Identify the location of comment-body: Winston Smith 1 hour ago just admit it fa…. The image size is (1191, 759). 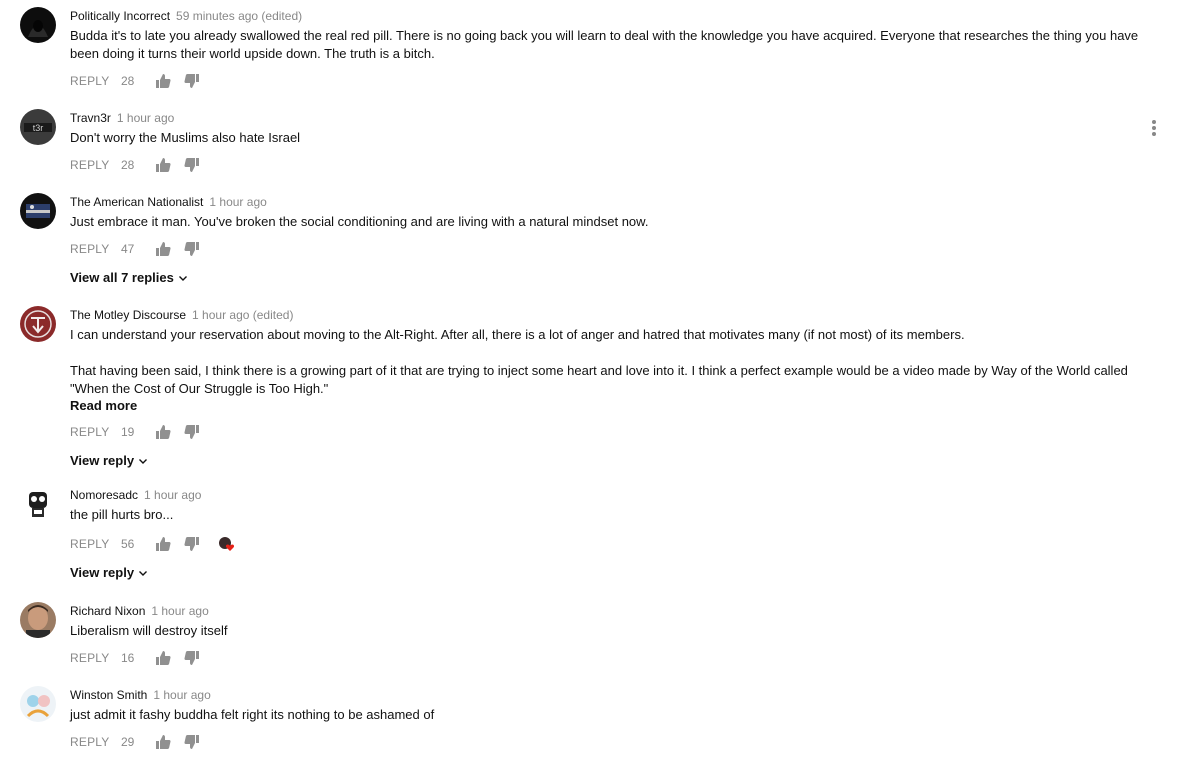
(610, 719).